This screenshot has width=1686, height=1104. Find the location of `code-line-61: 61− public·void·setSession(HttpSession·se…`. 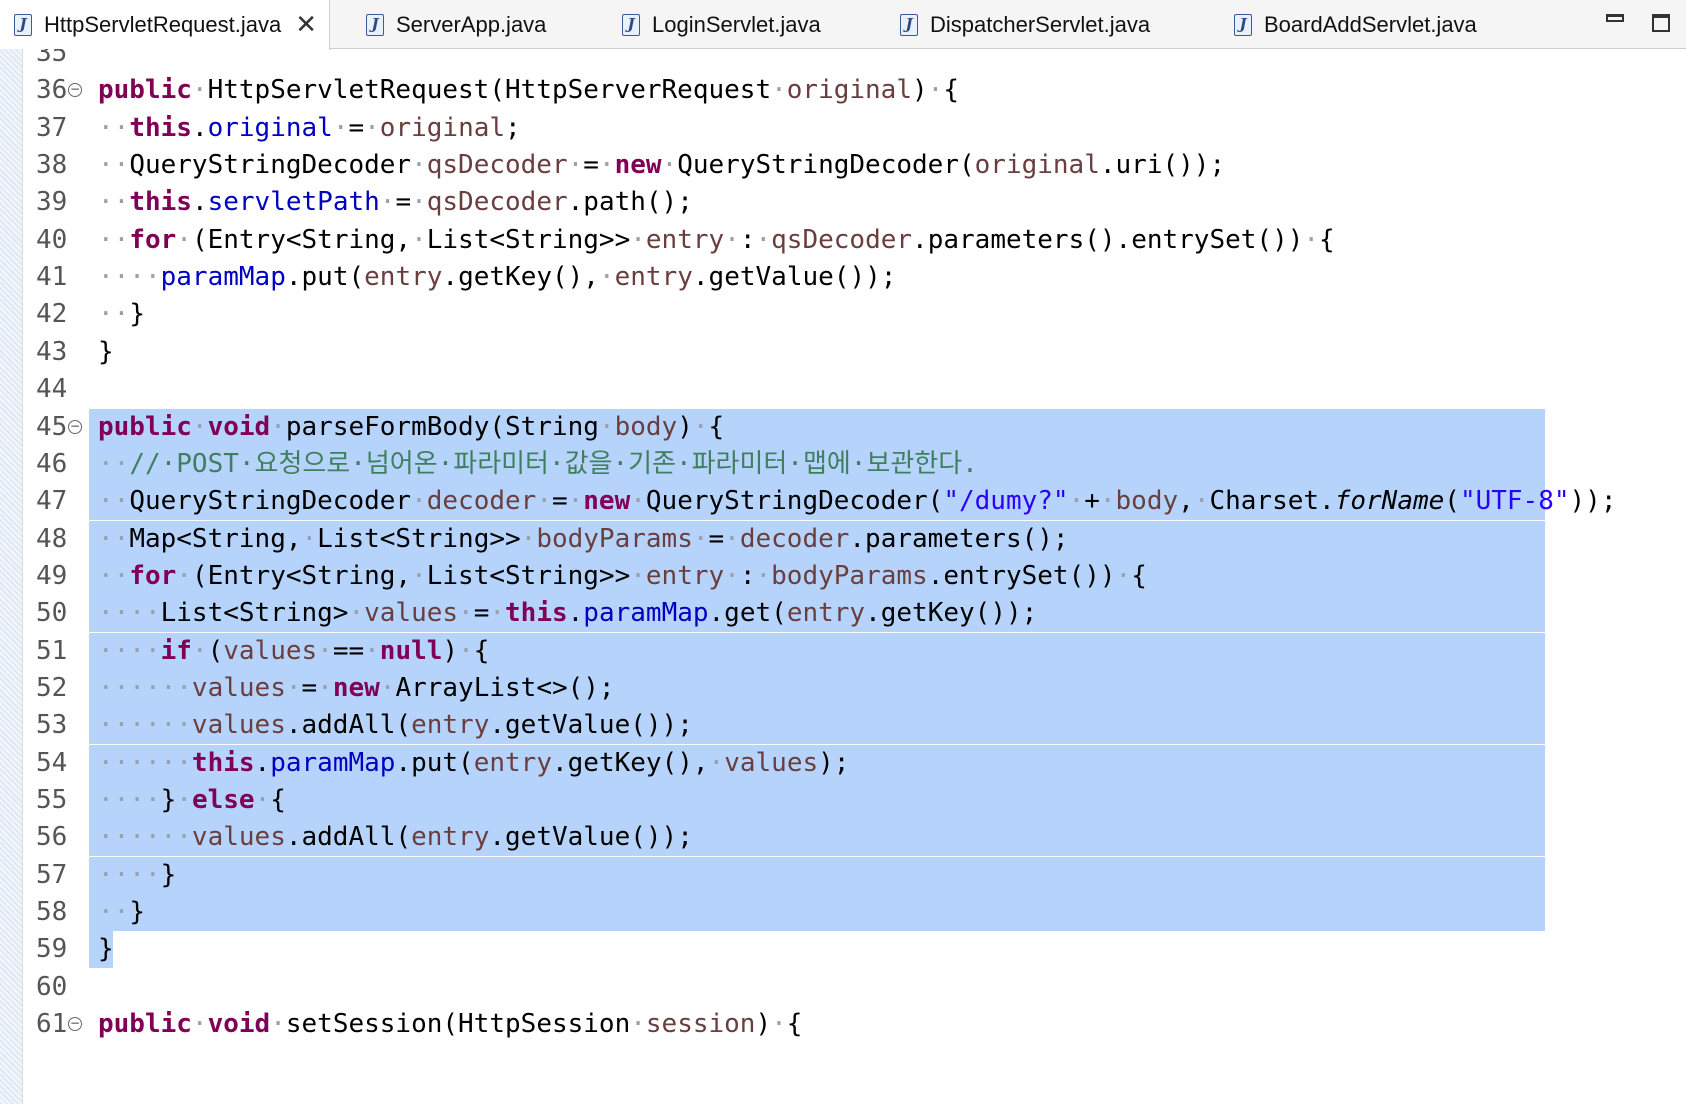

code-line-61: 61− public·void·setSession(HttpSession·se… is located at coordinates (854, 1024).